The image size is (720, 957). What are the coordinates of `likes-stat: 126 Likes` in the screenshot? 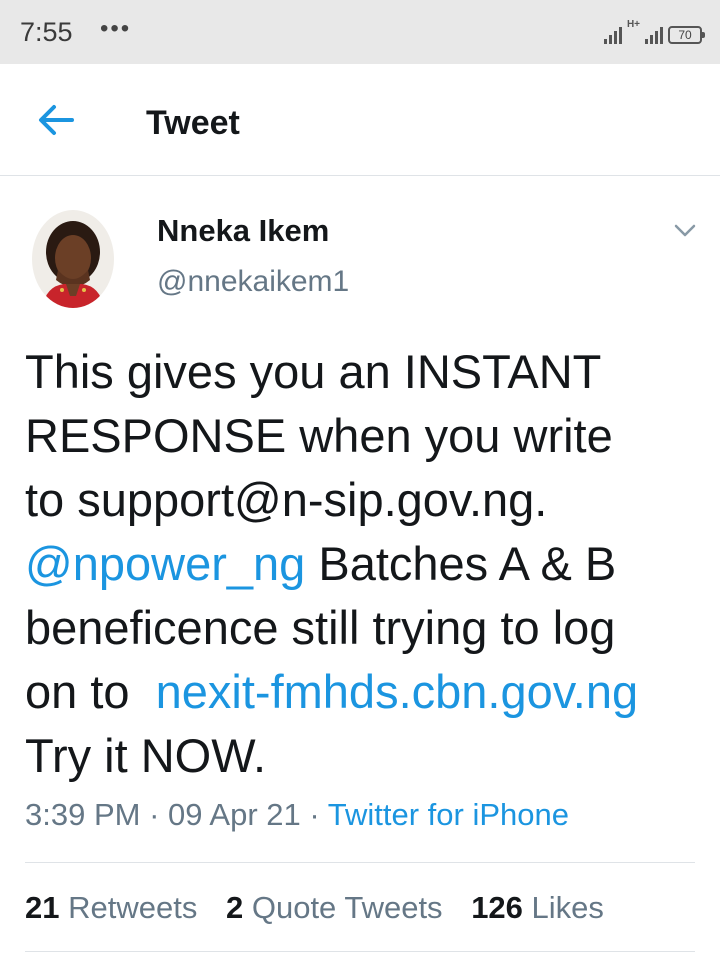 It's located at (537, 908).